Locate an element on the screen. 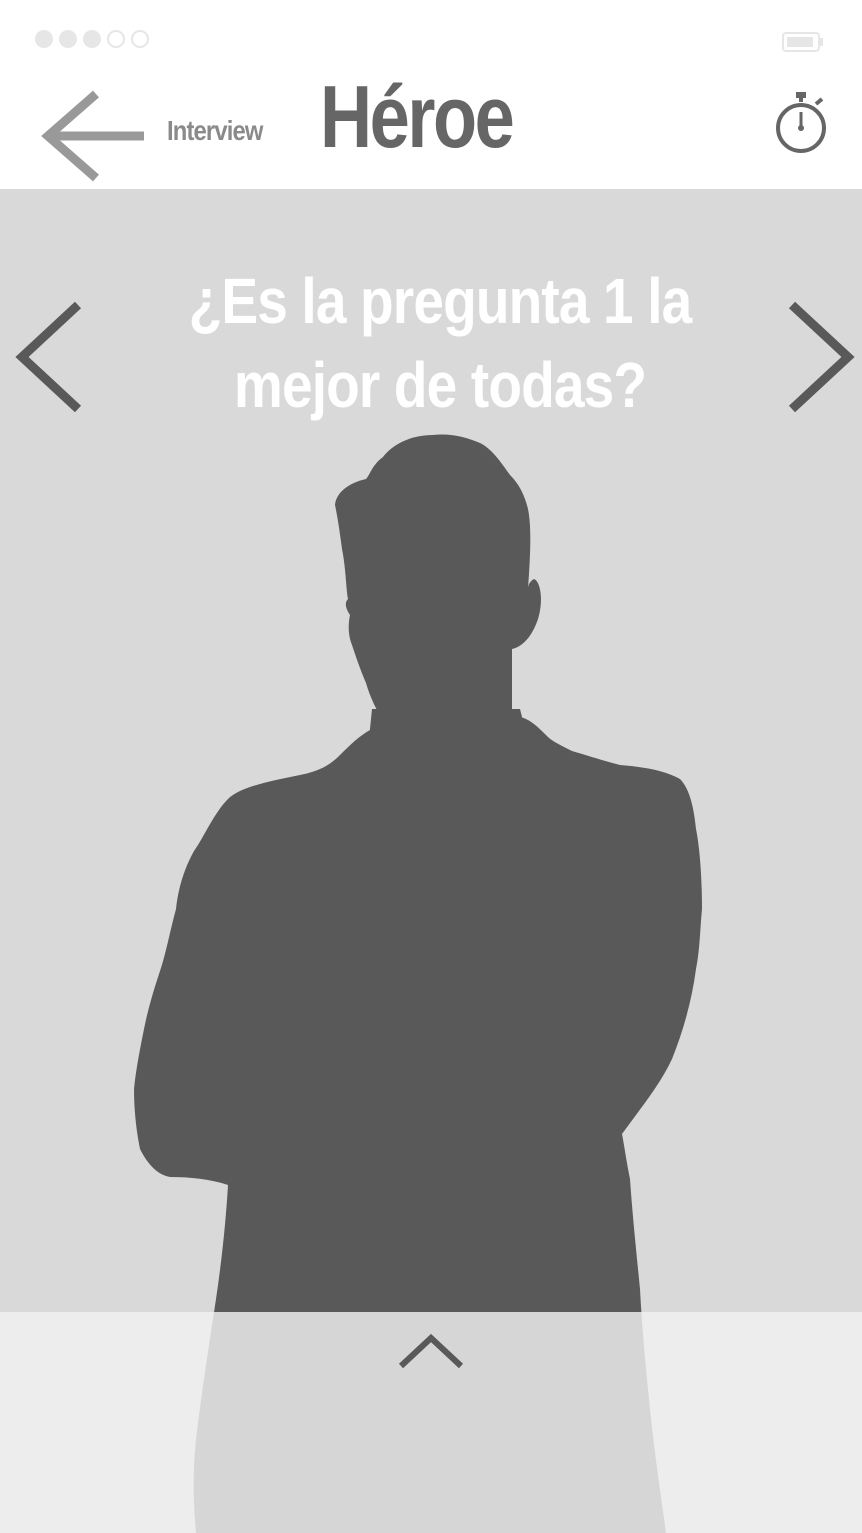 The image size is (862, 1533). bottom-drawer is located at coordinates (431, 1422).